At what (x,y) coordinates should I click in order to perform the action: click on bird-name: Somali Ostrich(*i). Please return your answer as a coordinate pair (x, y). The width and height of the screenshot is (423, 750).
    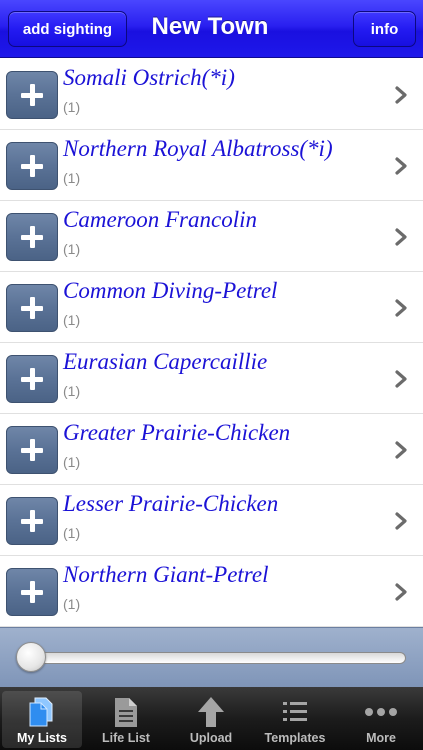
    Looking at the image, I should click on (149, 77).